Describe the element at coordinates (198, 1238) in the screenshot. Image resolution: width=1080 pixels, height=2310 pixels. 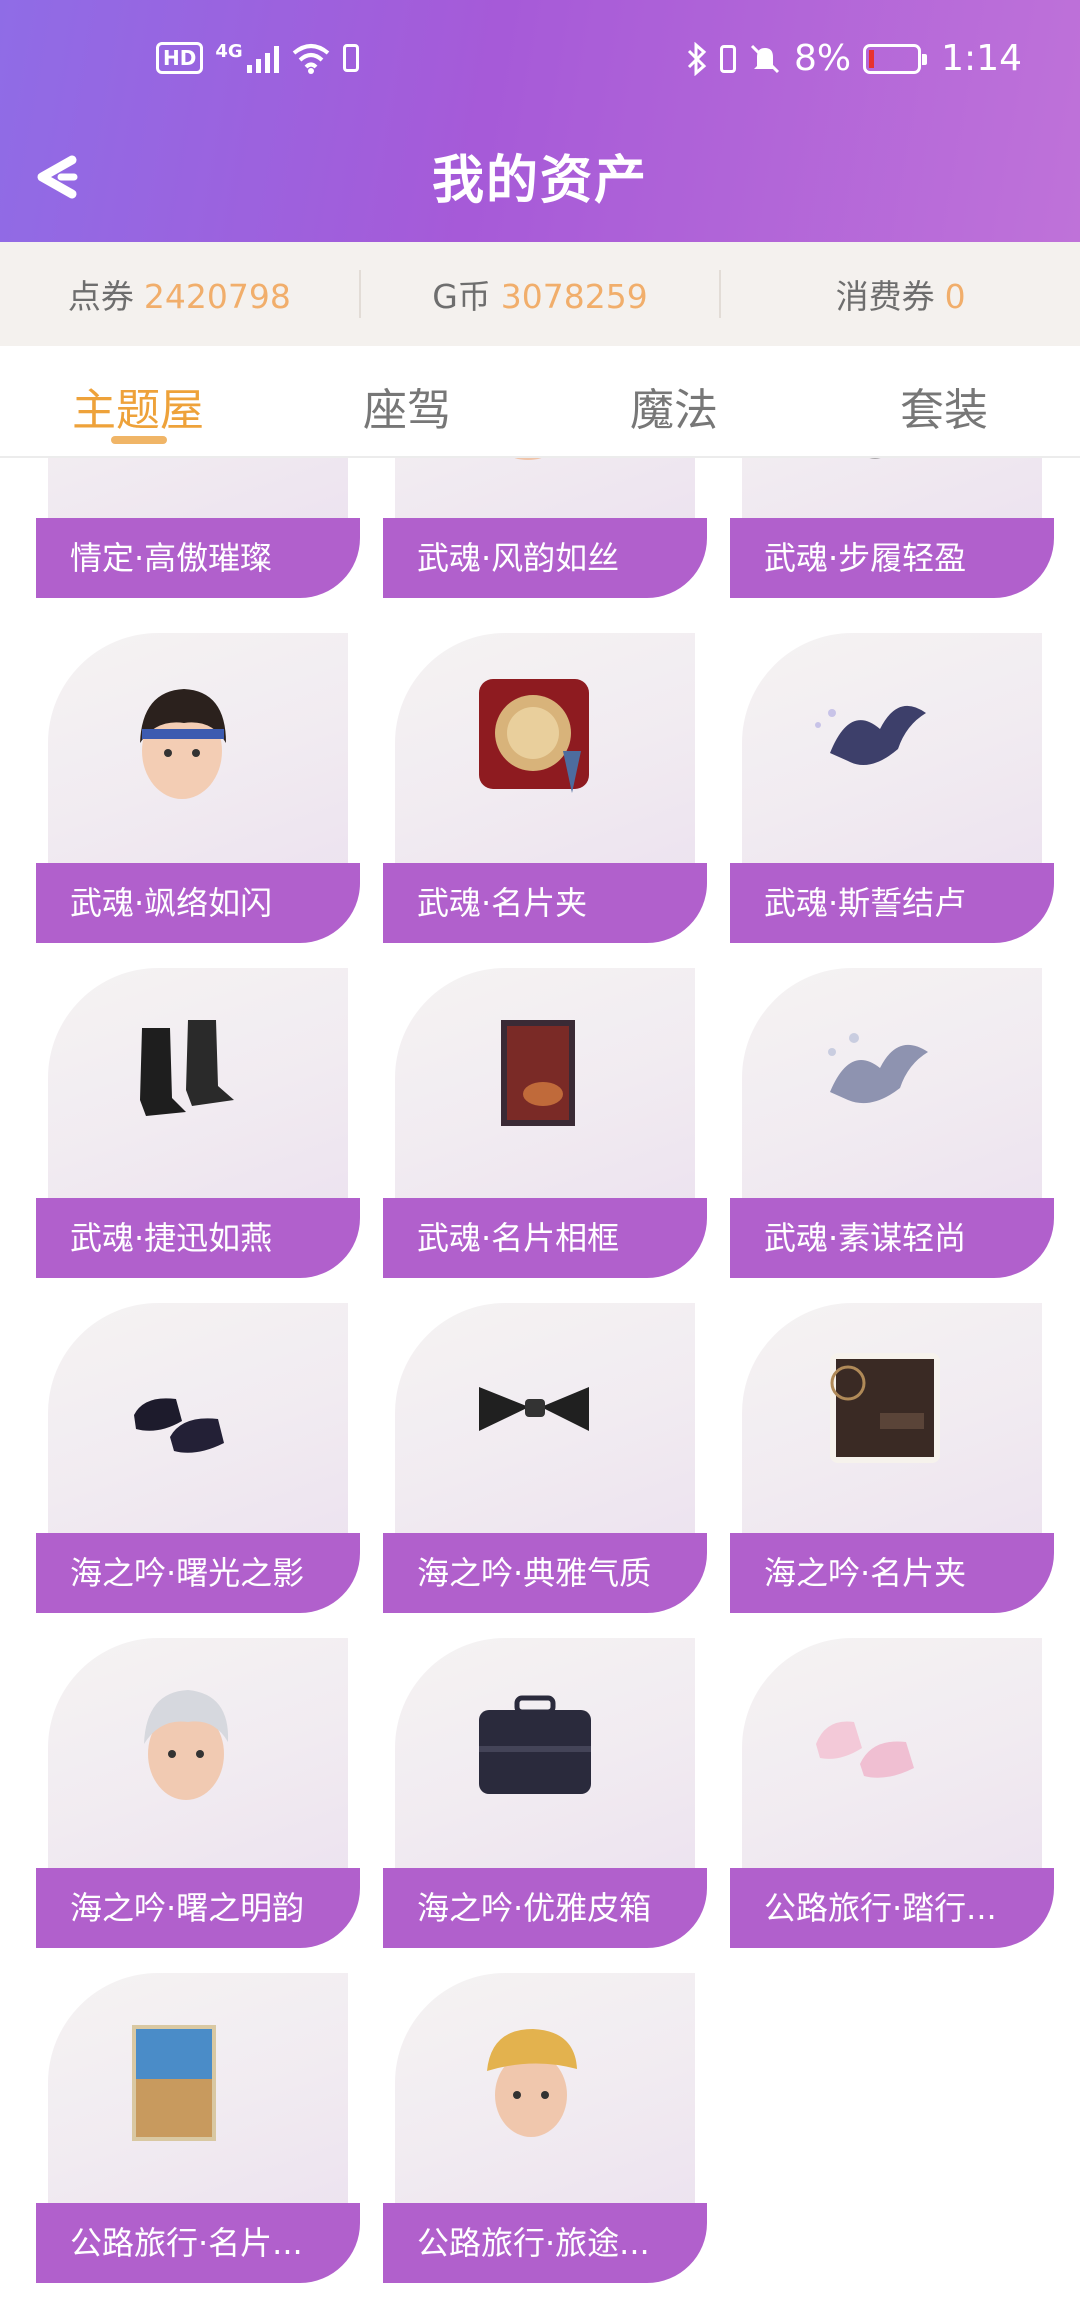
I see `item-name: 武魂·捷迅如燕` at that location.